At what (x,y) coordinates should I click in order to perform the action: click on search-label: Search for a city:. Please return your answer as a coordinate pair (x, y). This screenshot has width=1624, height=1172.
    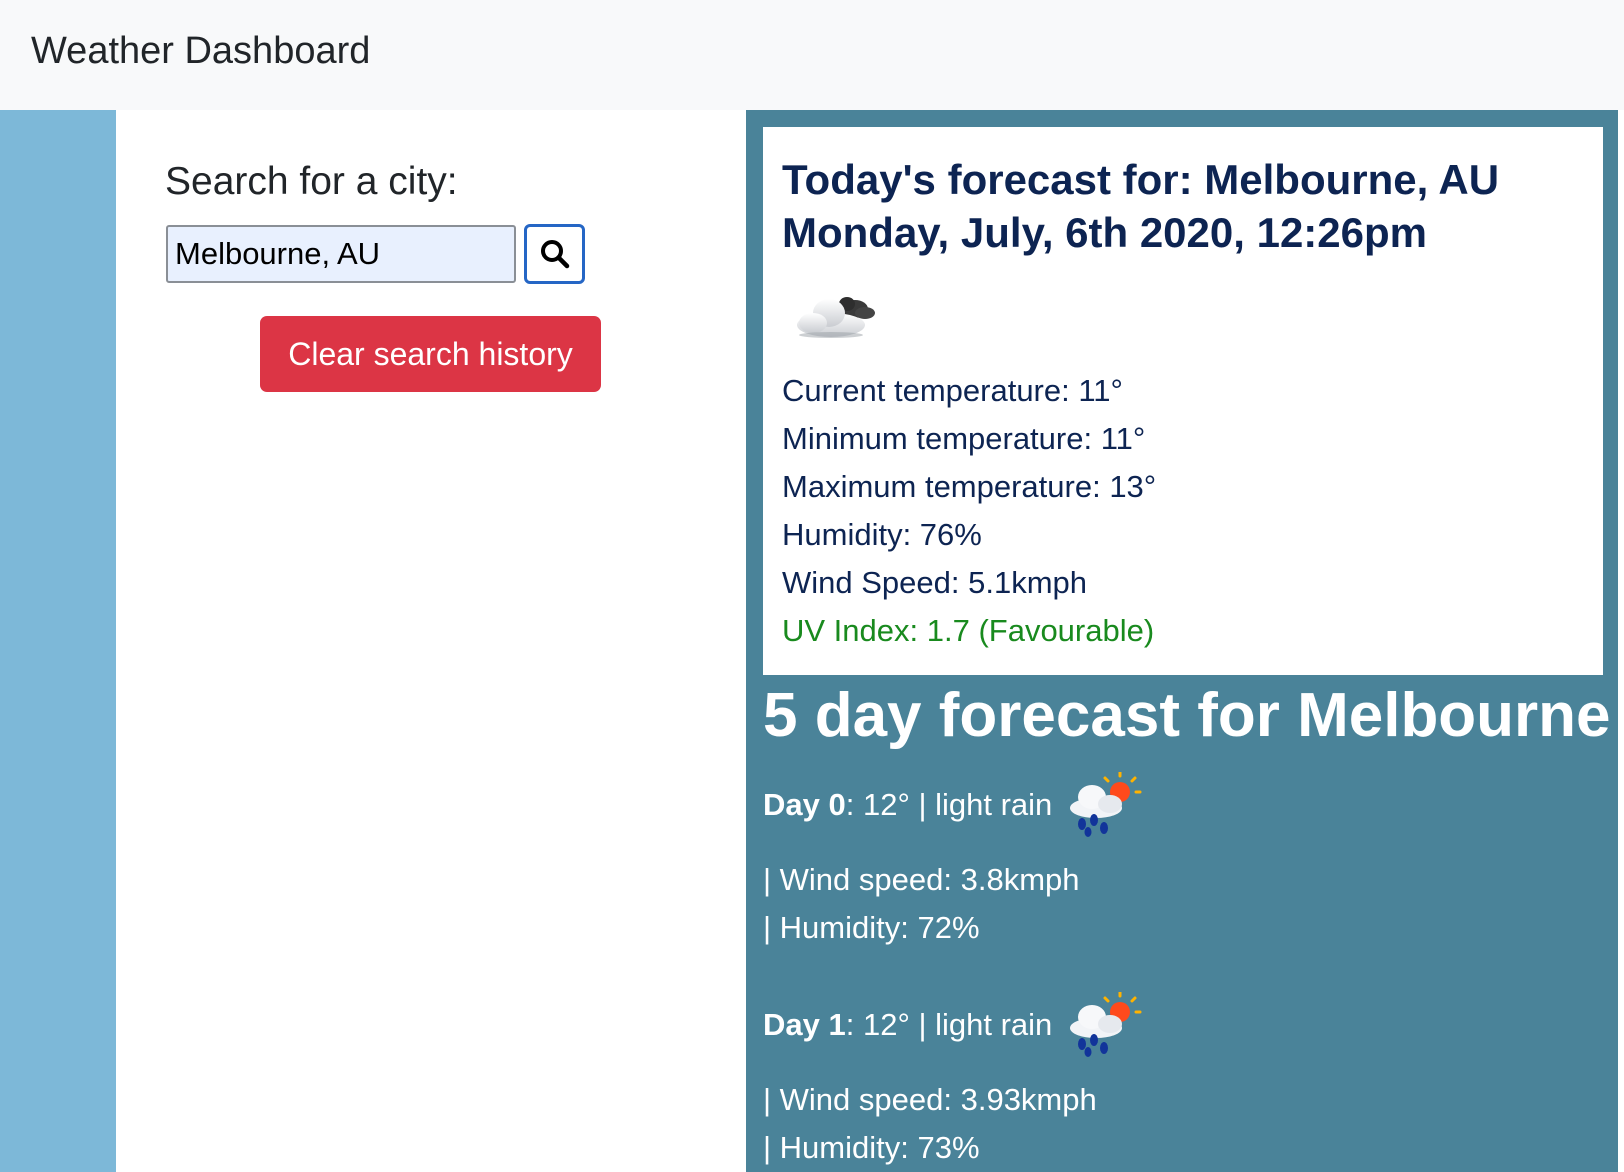
    Looking at the image, I should click on (311, 181).